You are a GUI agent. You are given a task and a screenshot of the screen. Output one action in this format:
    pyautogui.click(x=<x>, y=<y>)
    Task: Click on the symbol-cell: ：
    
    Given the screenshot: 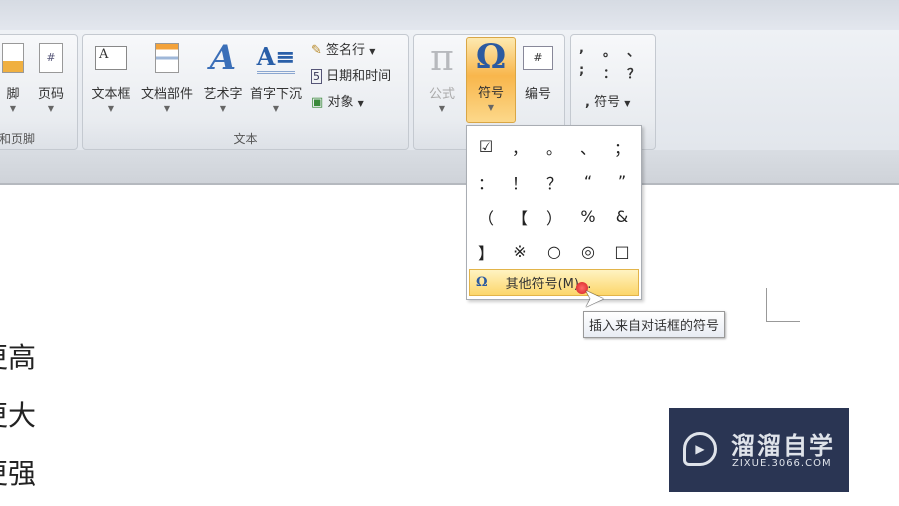 What is the action you would take?
    pyautogui.click(x=486, y=181)
    